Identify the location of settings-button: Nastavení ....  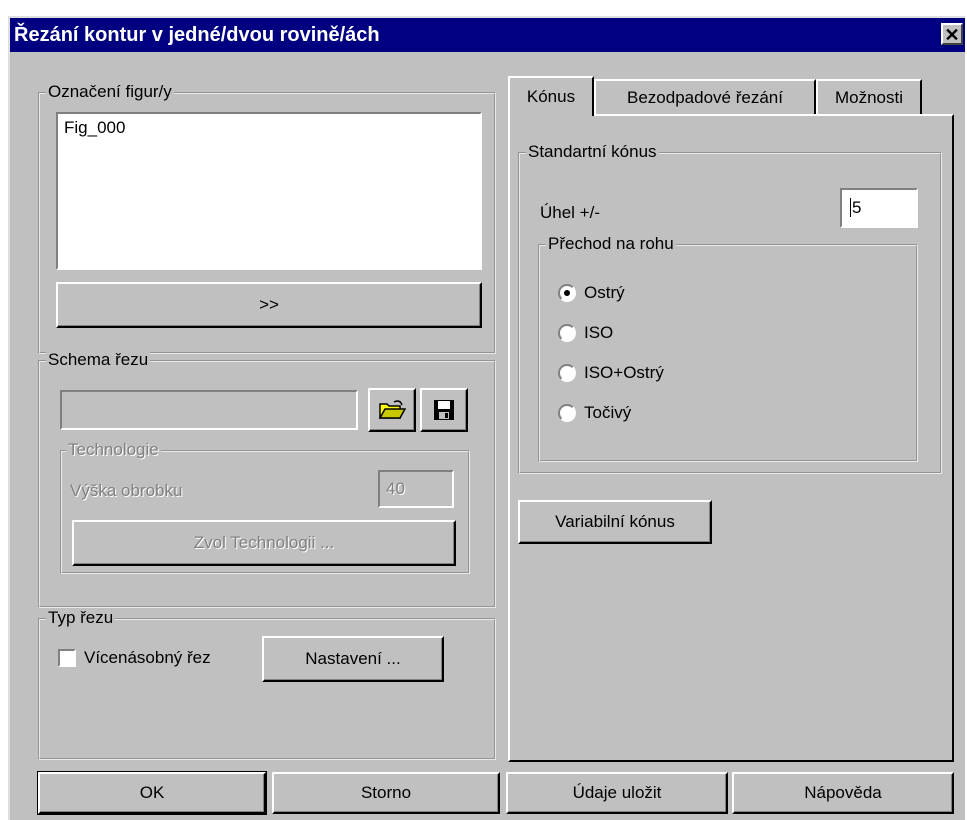
(353, 659).